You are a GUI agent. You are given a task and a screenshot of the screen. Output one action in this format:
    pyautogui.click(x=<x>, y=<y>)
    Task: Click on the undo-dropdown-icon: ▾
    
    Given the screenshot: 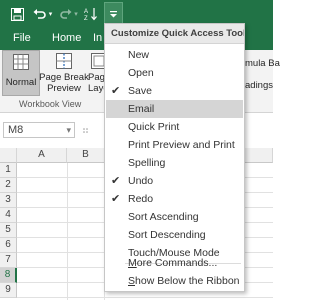 What is the action you would take?
    pyautogui.click(x=50, y=14)
    